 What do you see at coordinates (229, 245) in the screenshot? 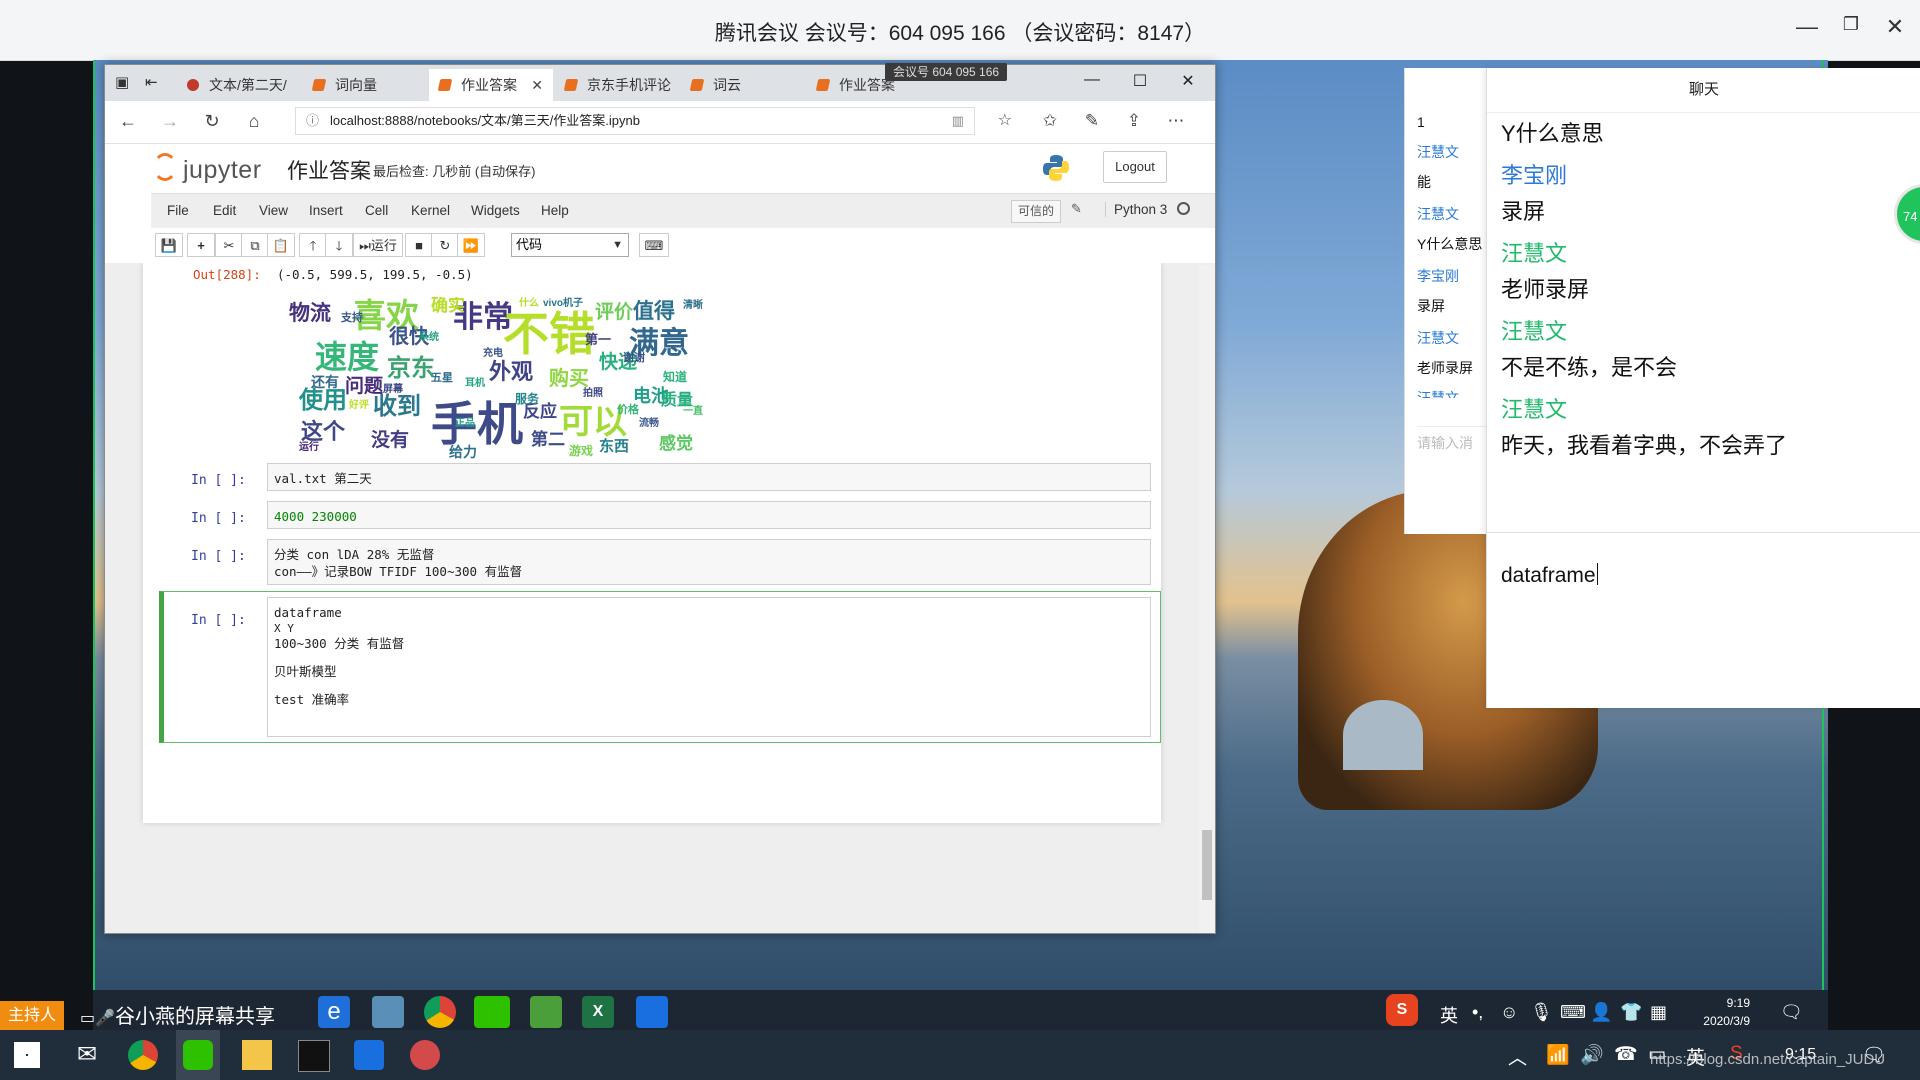
I see `cut-button: ✂` at bounding box center [229, 245].